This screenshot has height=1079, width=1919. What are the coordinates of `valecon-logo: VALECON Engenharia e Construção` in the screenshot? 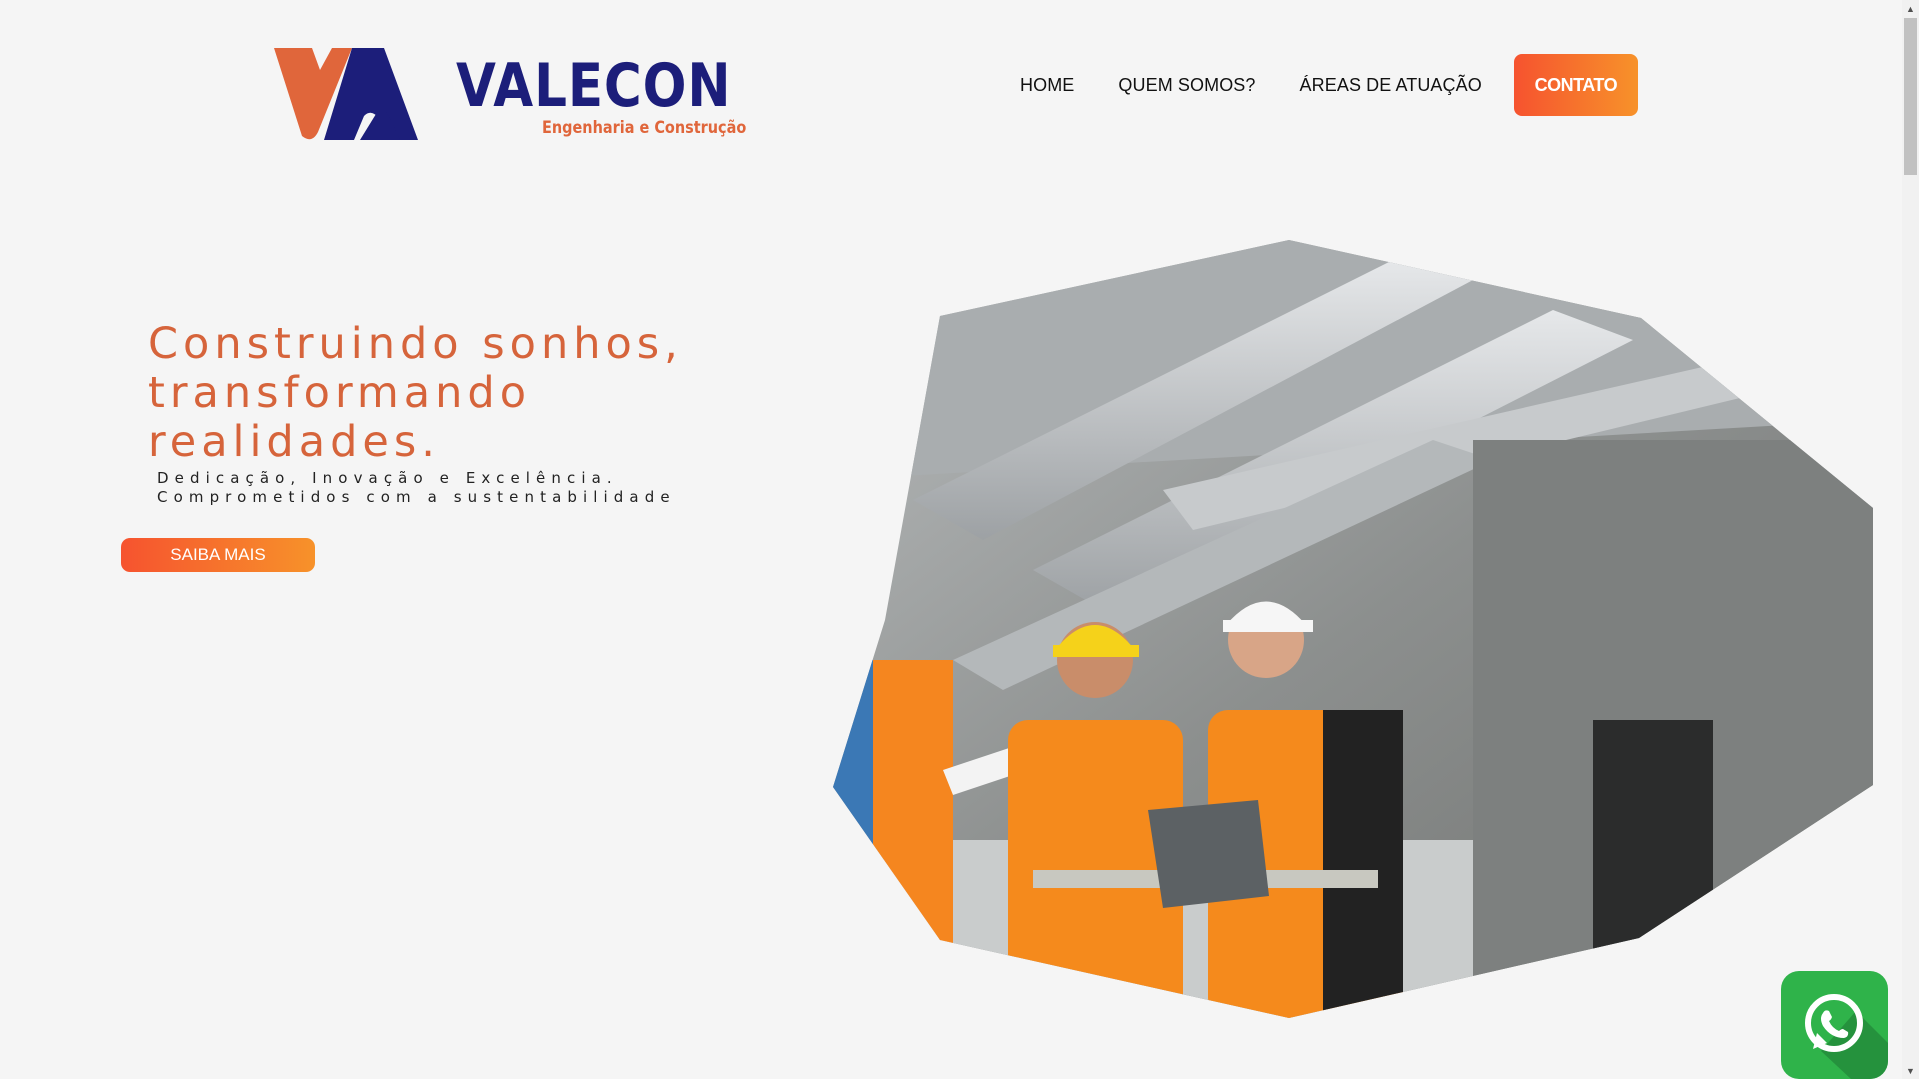 It's located at (509, 96).